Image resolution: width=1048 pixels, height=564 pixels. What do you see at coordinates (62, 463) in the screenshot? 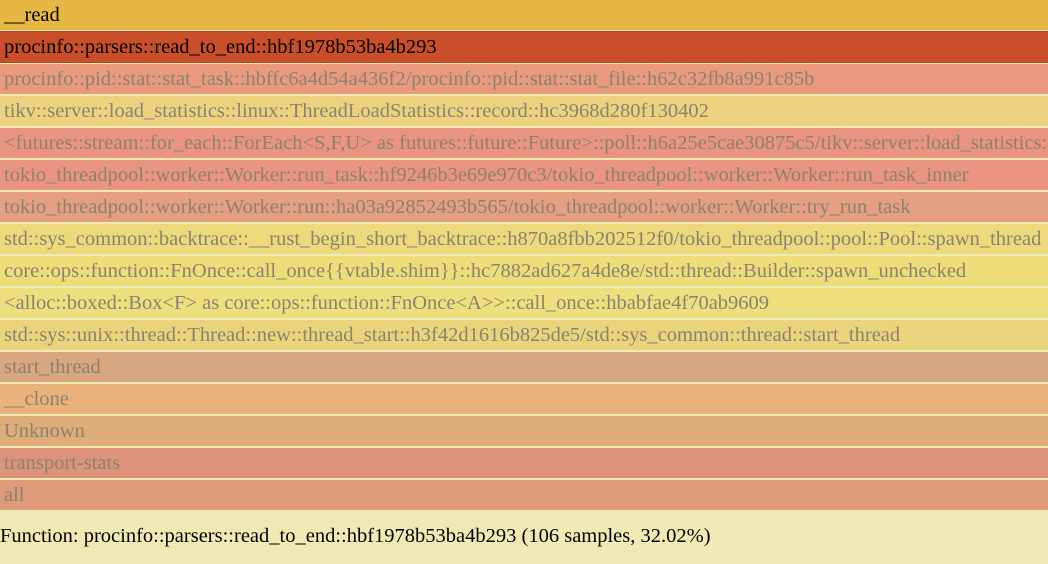
I see `flame-frame-label: transport-stats` at bounding box center [62, 463].